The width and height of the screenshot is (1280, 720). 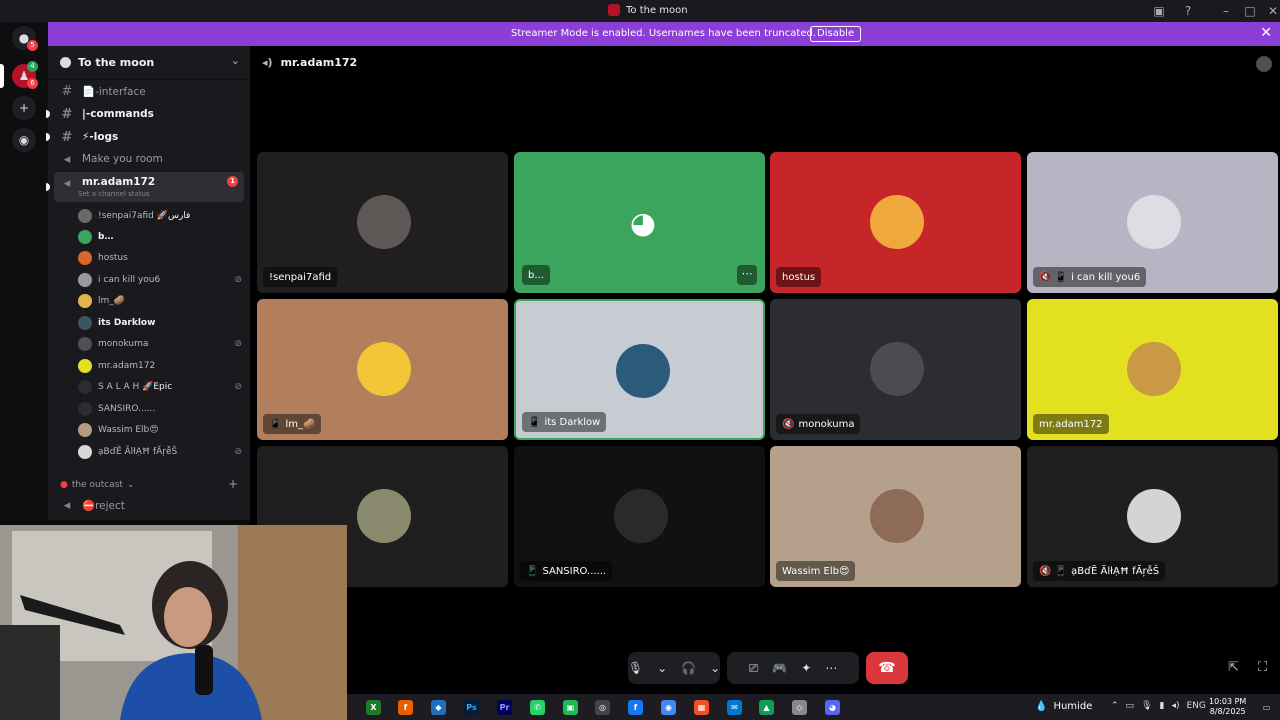 What do you see at coordinates (816, 571) in the screenshot?
I see `participant-label: Wassim Elb😍` at bounding box center [816, 571].